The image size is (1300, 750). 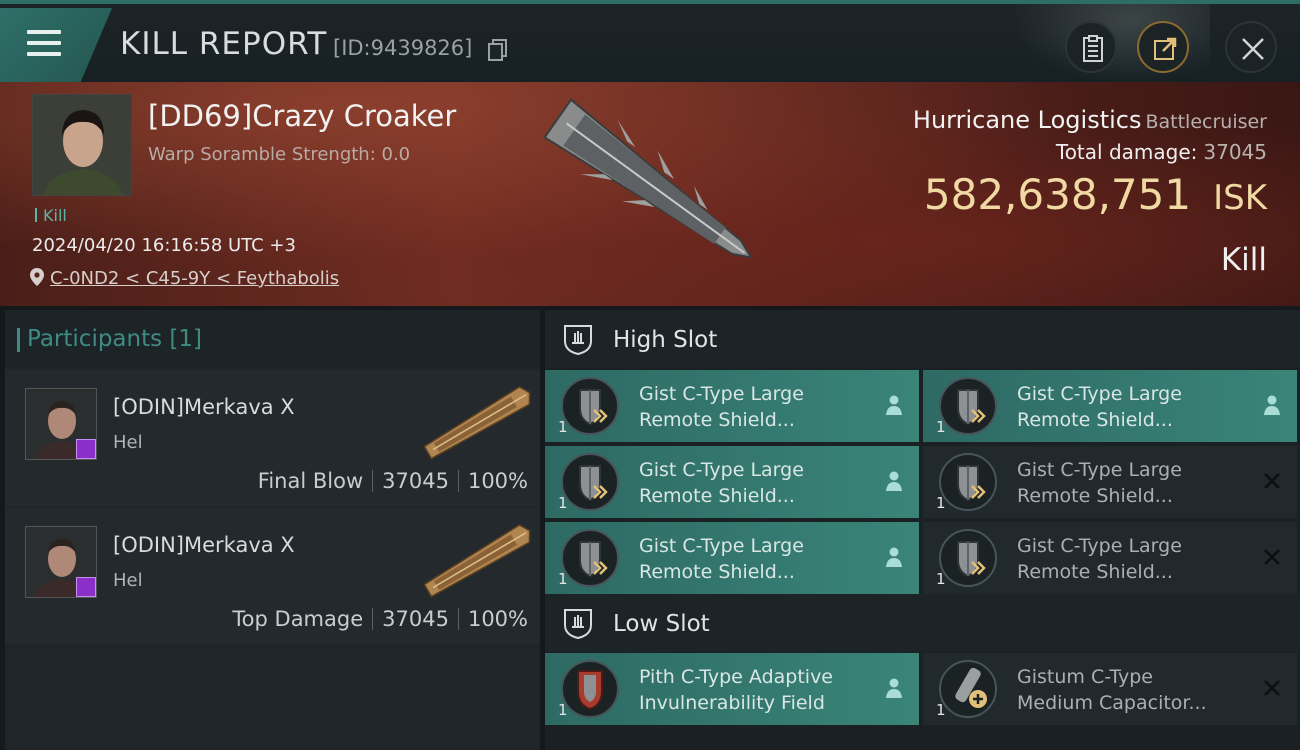 I want to click on result-label: Kill, so click(x=1243, y=260).